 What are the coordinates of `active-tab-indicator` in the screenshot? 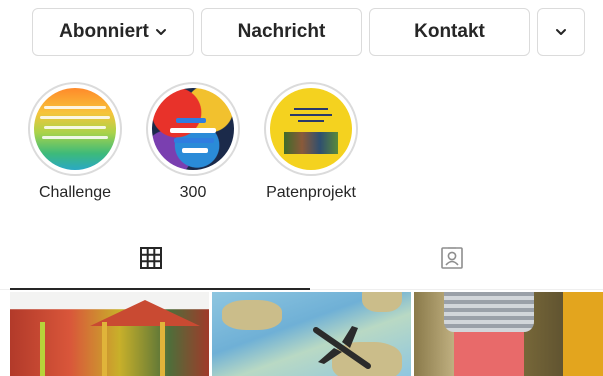 It's located at (160, 289).